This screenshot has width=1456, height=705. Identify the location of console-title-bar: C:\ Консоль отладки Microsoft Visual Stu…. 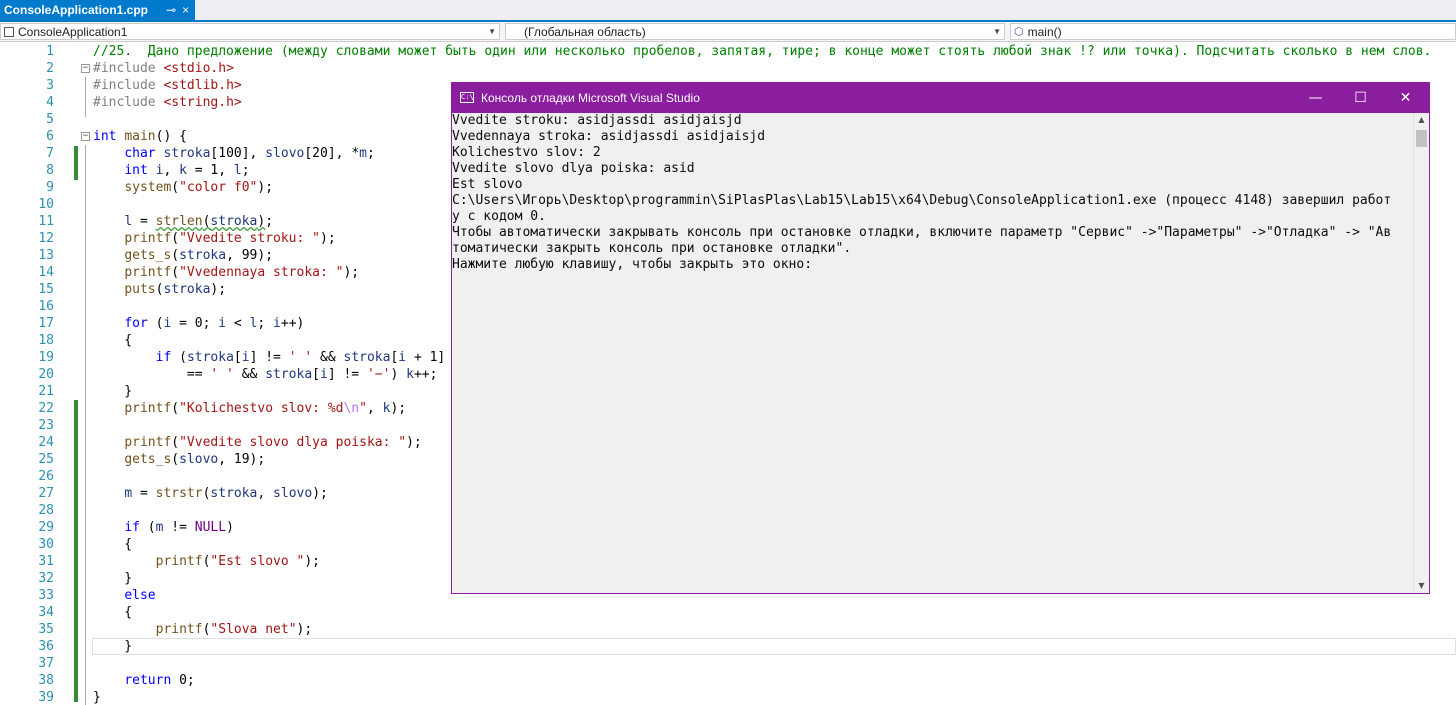
(940, 98).